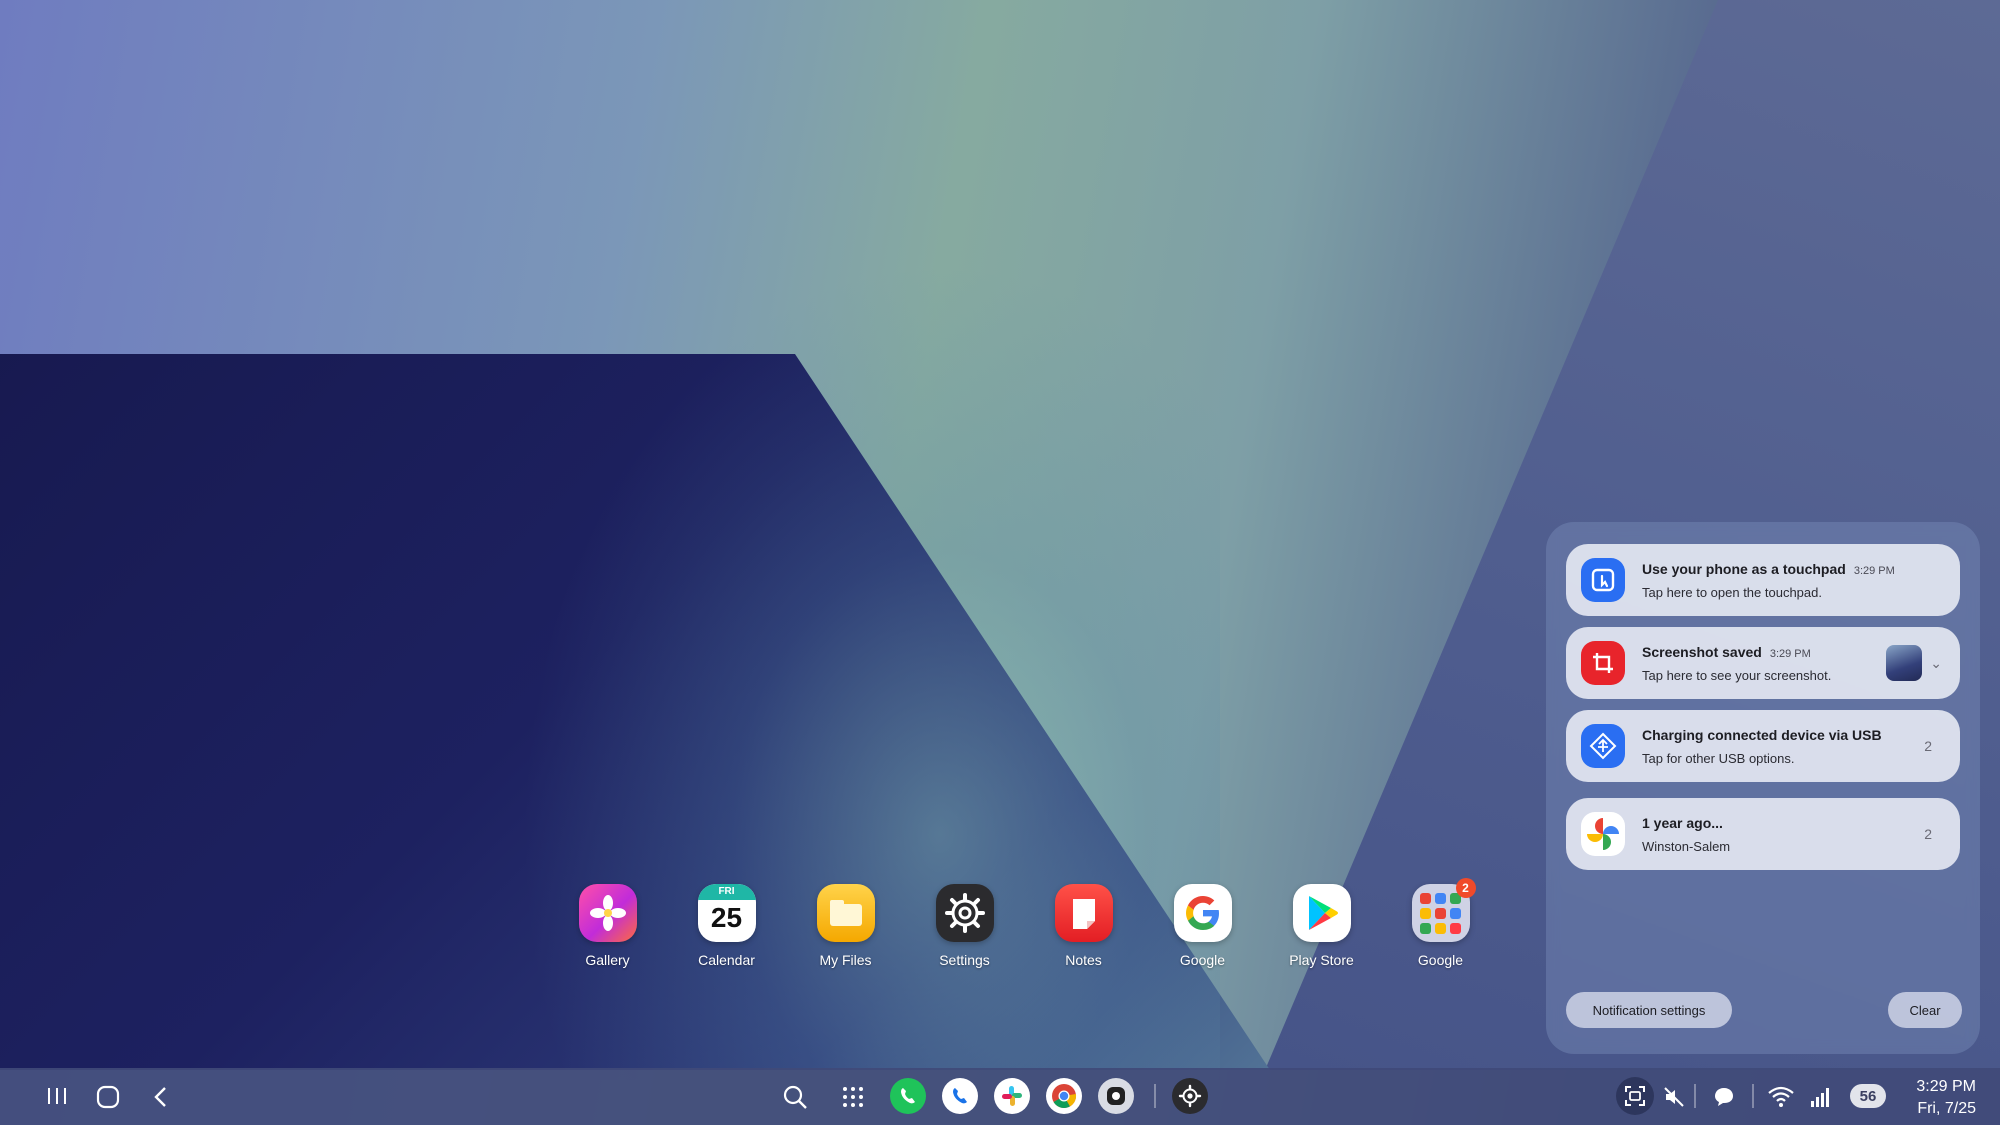 This screenshot has height=1125, width=2000. I want to click on app-drawer-icon, so click(853, 1097).